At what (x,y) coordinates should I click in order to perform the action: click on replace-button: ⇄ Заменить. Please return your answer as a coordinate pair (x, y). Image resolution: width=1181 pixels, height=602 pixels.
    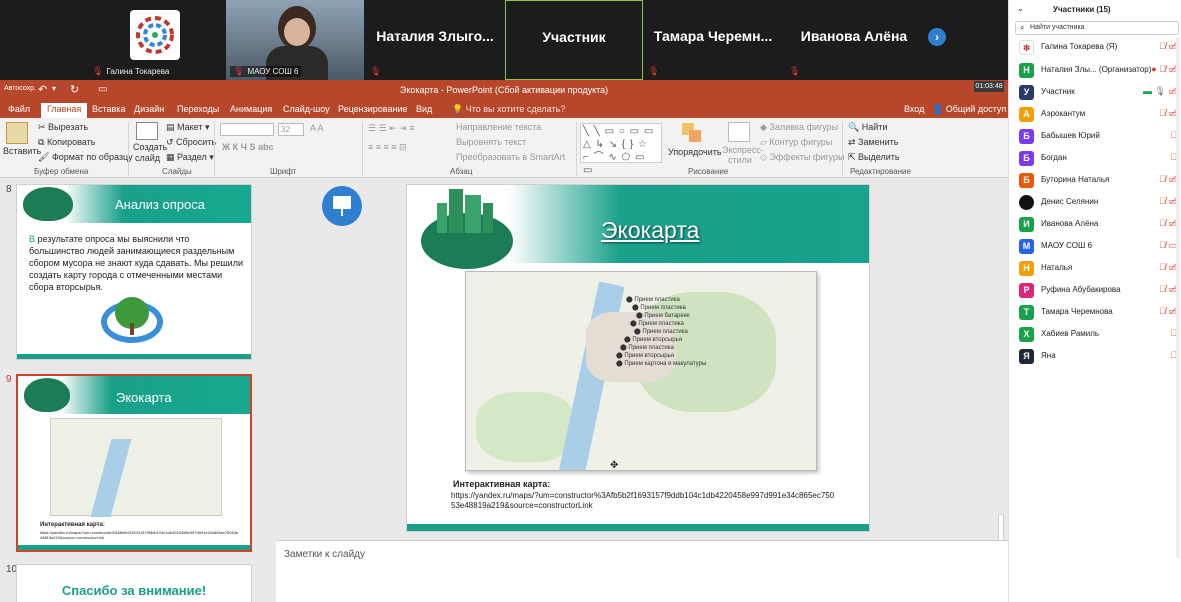
    Looking at the image, I should click on (873, 142).